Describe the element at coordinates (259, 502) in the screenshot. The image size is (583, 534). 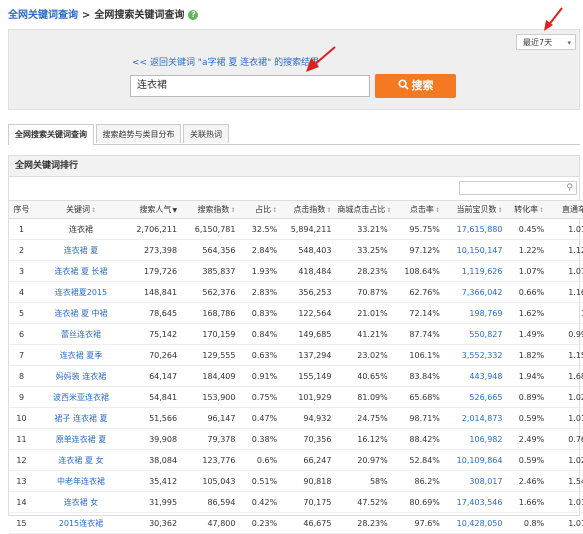
I see `cell-share: 0.42%` at that location.